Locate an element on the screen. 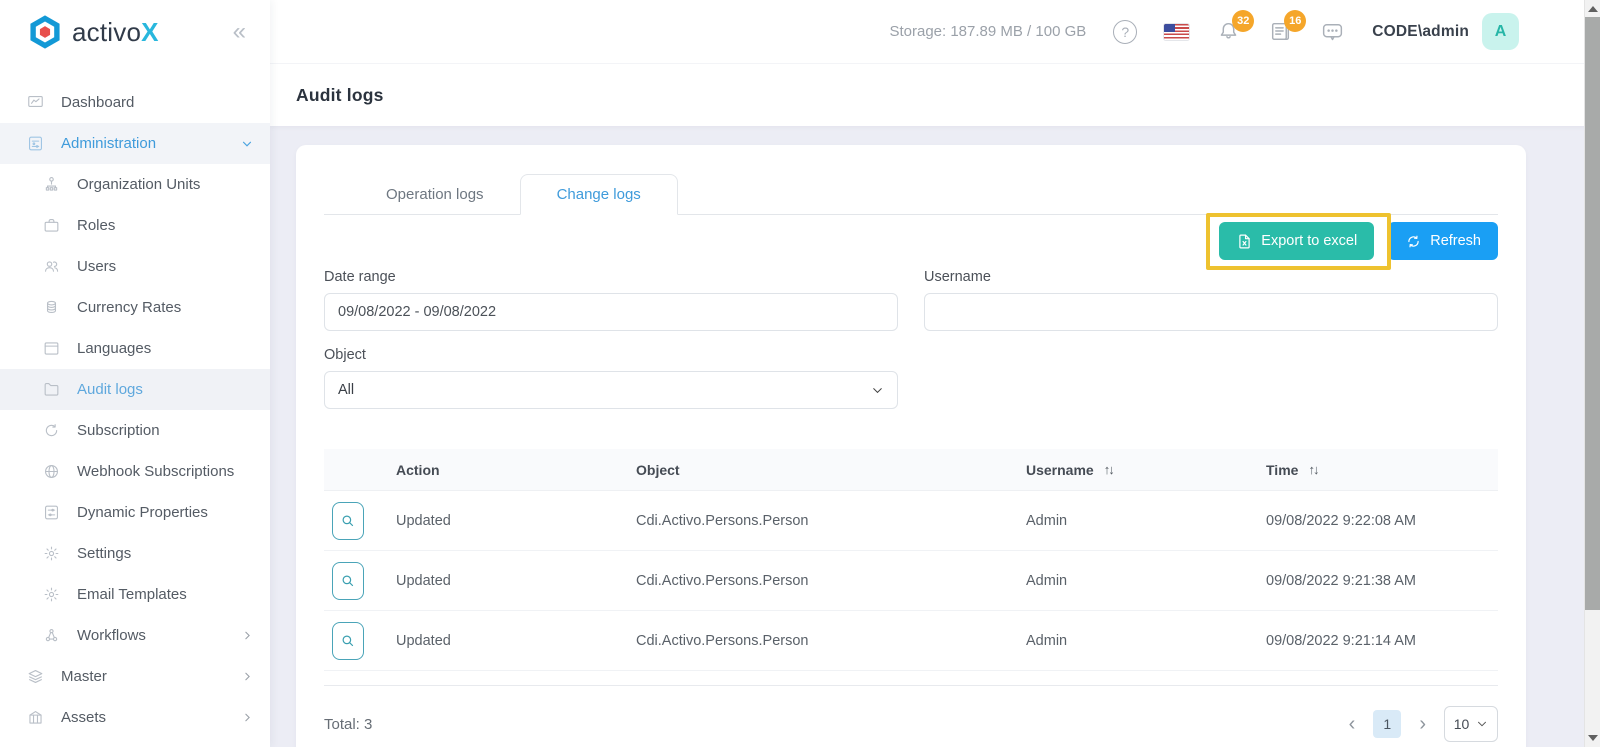 This screenshot has height=747, width=1600. help-icon: ? is located at coordinates (1125, 31).